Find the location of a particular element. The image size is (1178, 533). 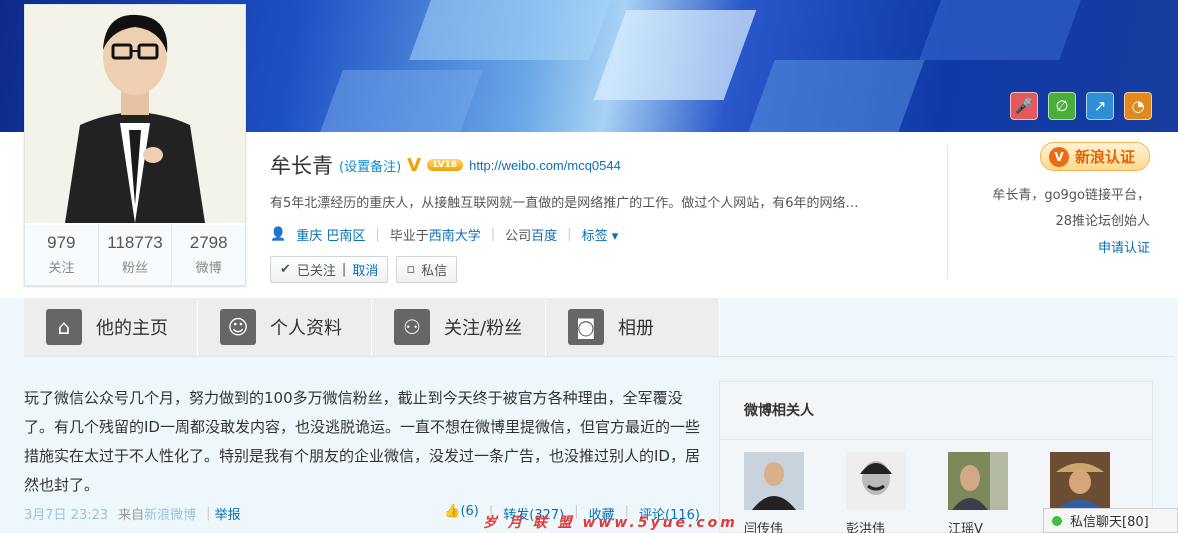

count-label: 粉丝 is located at coordinates (135, 268).